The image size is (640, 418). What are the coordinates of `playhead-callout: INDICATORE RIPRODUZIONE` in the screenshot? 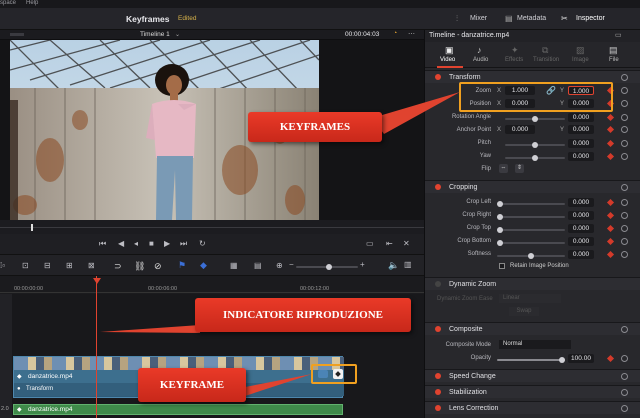 It's located at (303, 315).